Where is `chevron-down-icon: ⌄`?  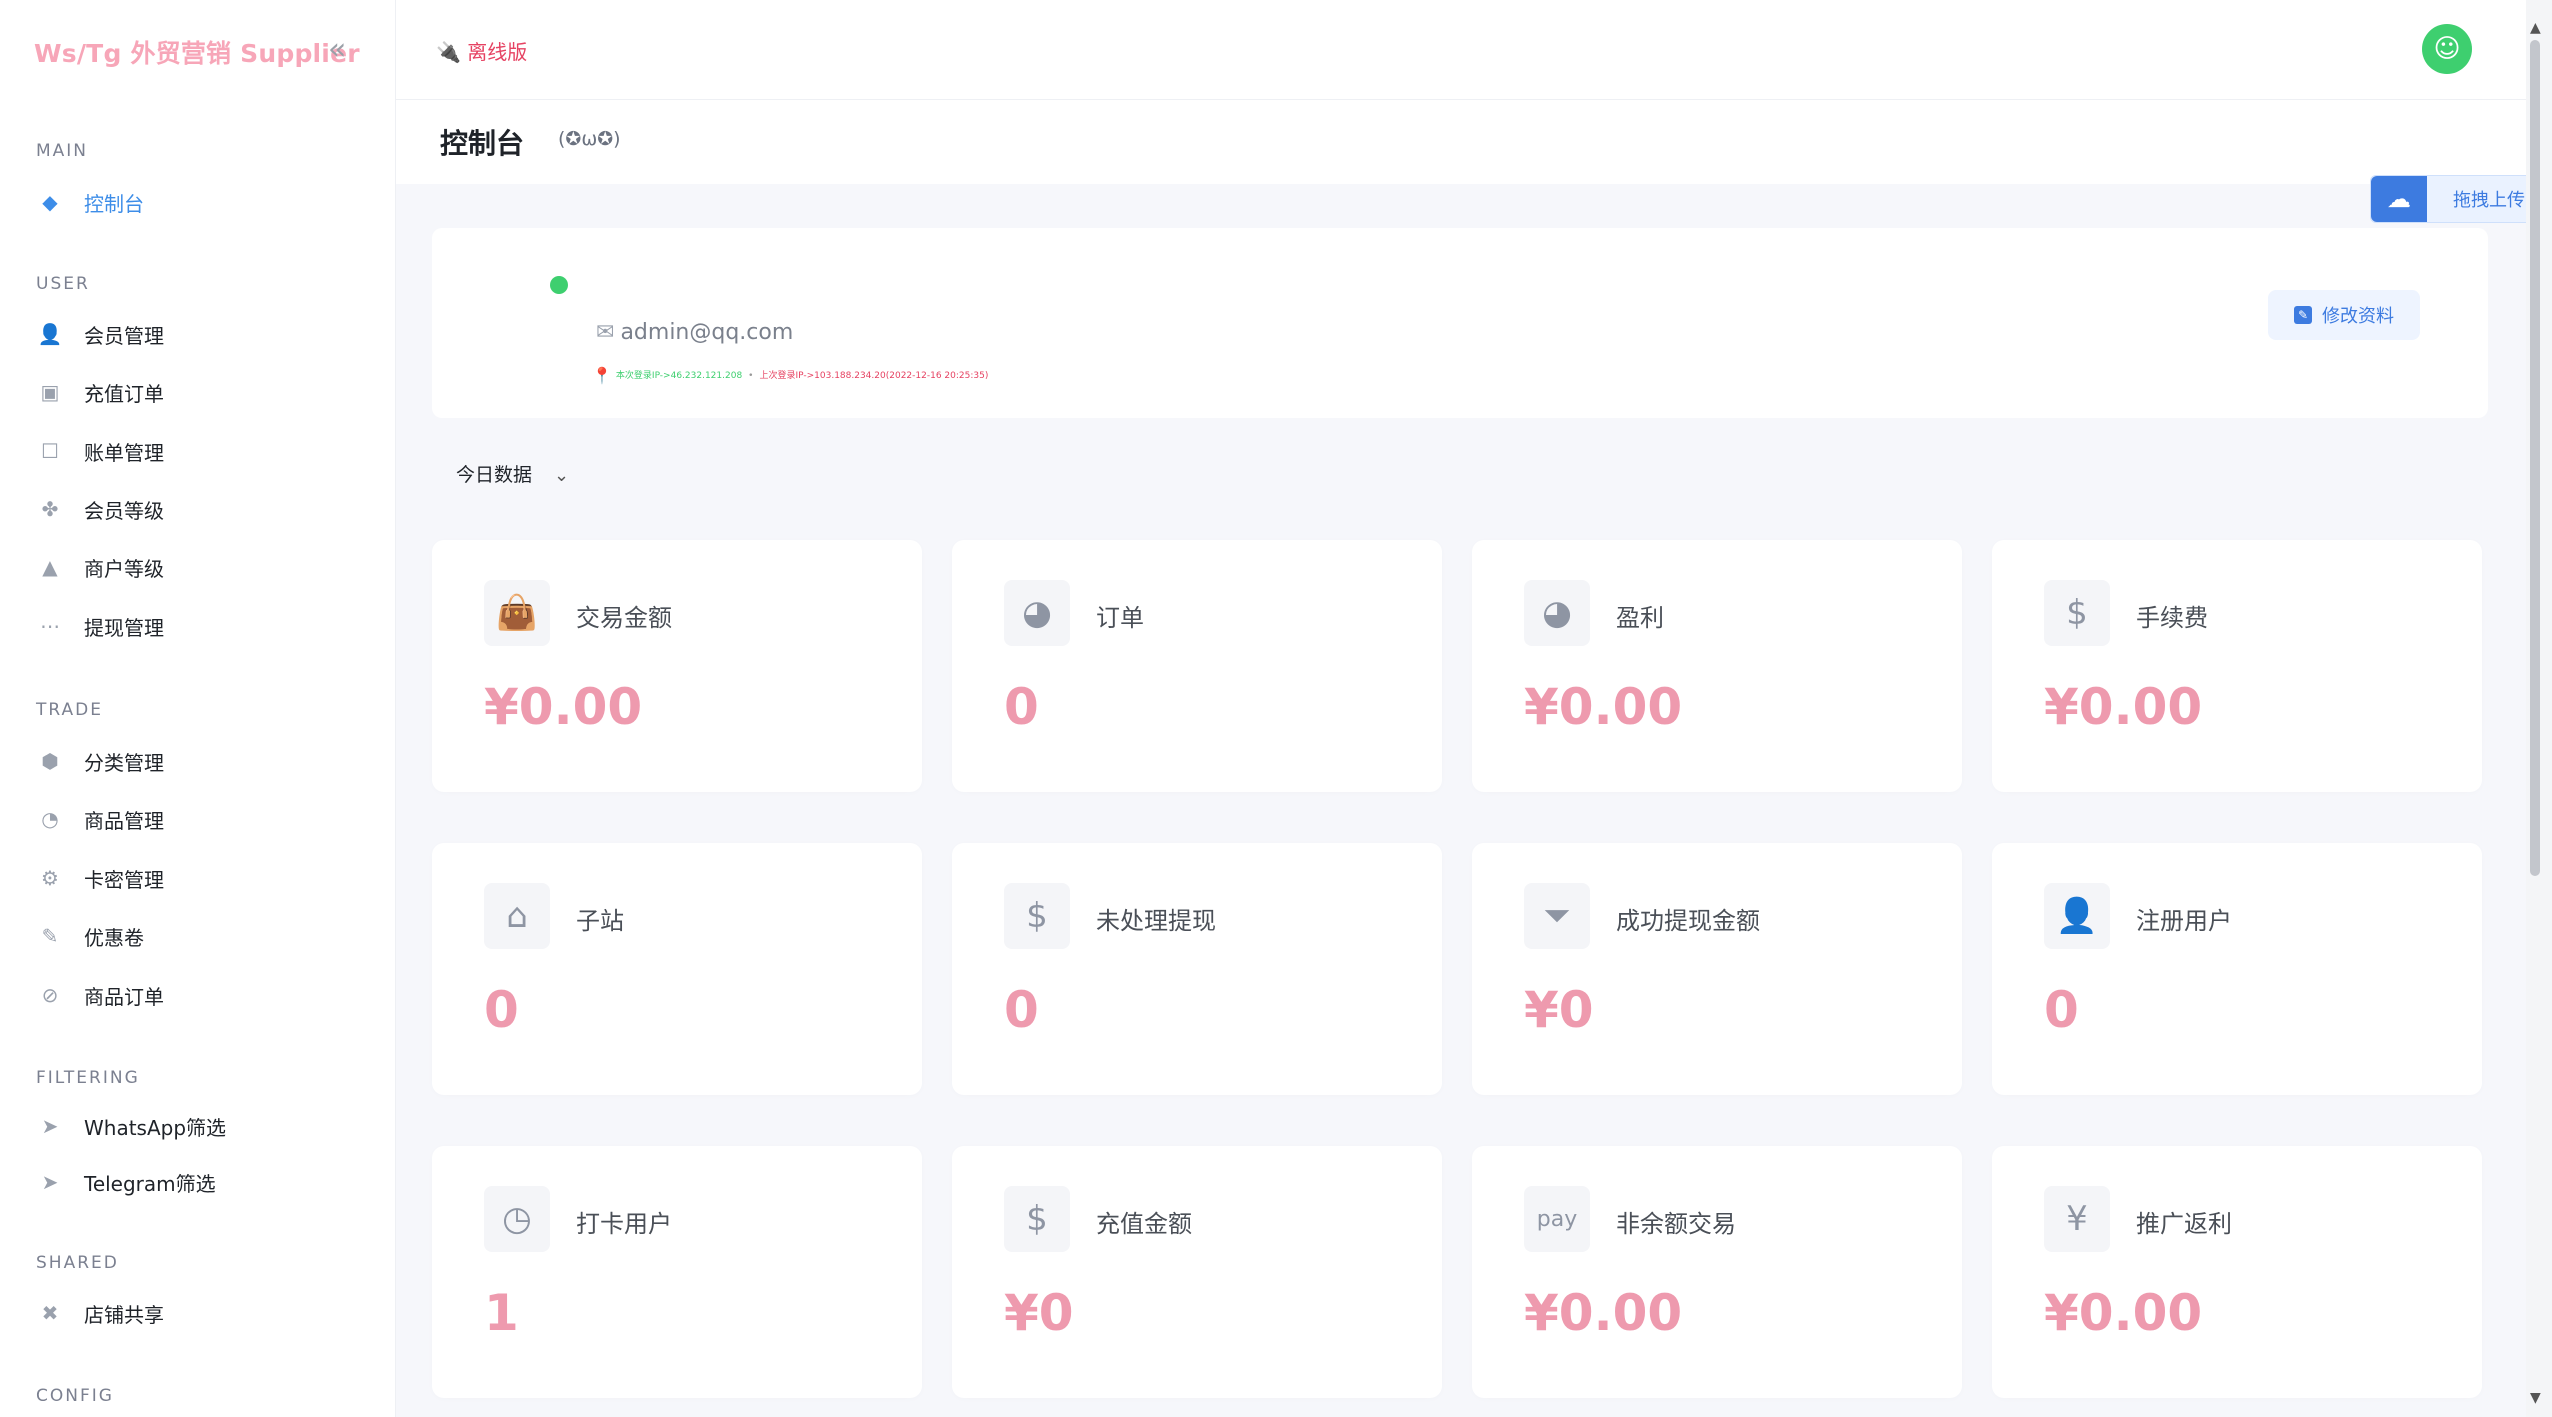
chevron-down-icon: ⌄ is located at coordinates (562, 475).